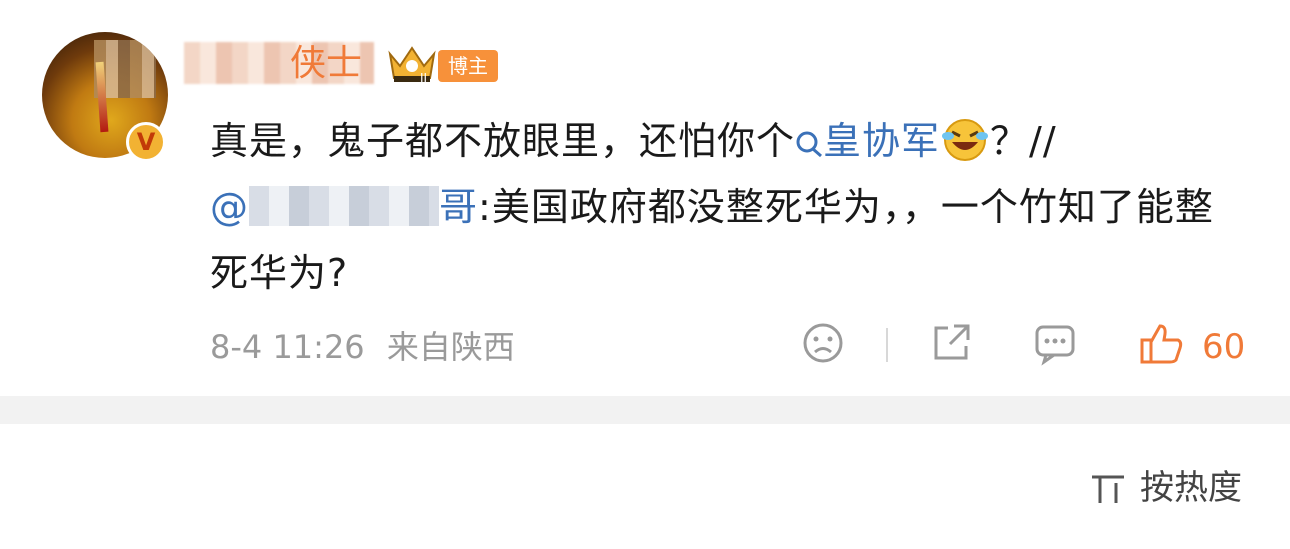 This screenshot has width=1290, height=549. Describe the element at coordinates (809, 144) in the screenshot. I see `search-topic-icon` at that location.